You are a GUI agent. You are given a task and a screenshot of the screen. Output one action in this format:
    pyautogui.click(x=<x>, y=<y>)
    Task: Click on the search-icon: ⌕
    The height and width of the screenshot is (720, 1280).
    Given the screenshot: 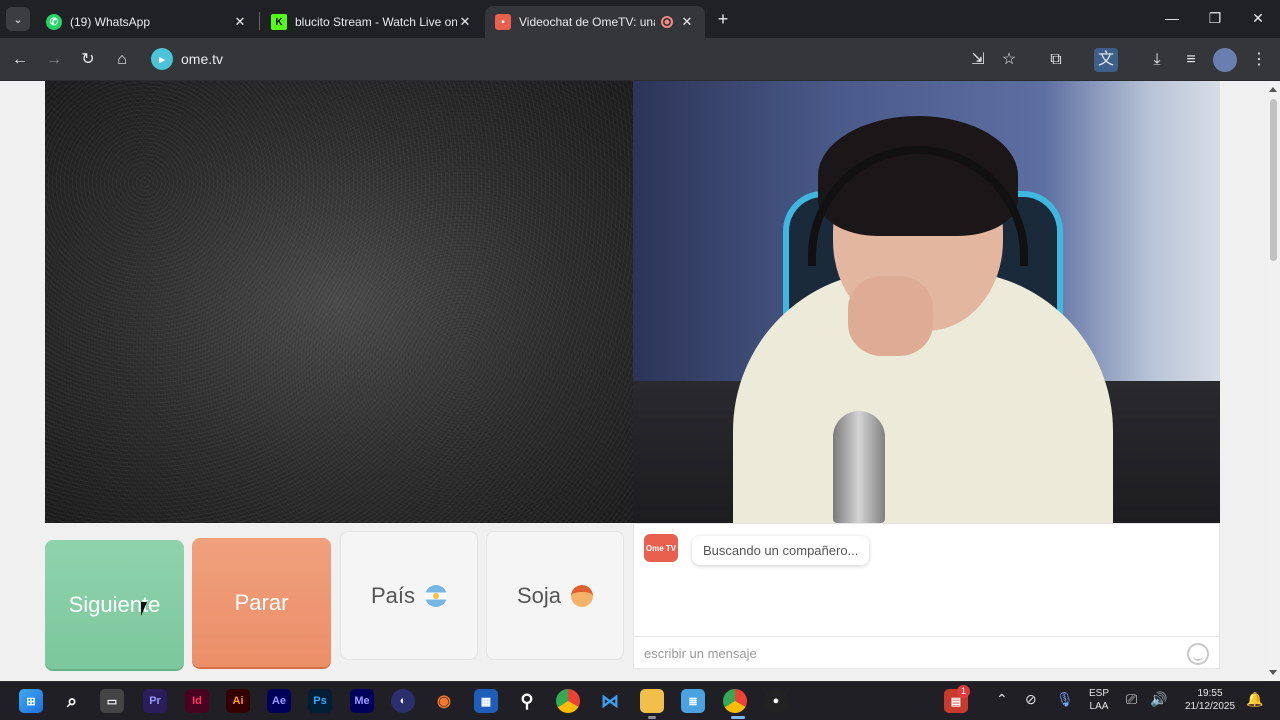 What is the action you would take?
    pyautogui.click(x=72, y=701)
    